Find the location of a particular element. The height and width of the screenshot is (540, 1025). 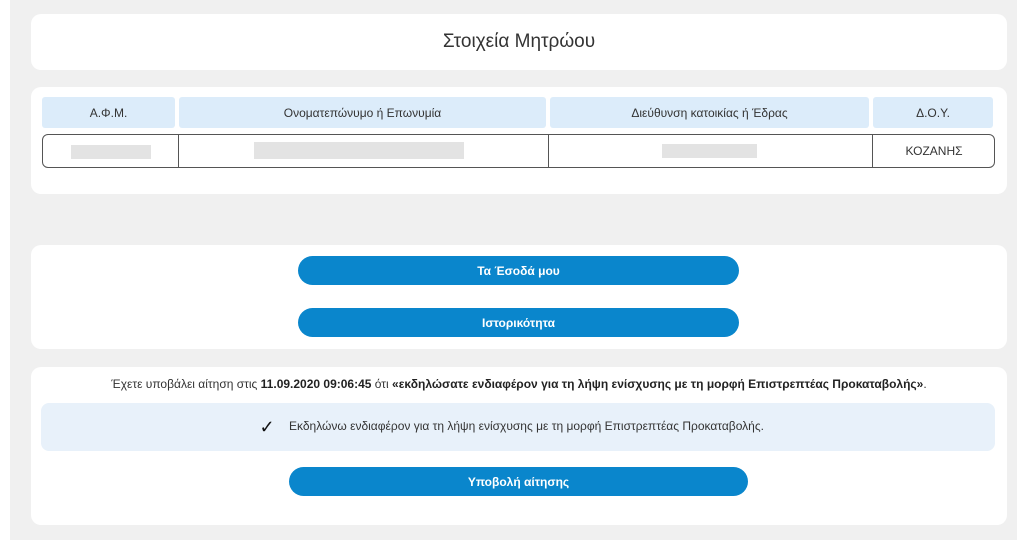

column-header-afm: Α.Φ.Μ. is located at coordinates (108, 112).